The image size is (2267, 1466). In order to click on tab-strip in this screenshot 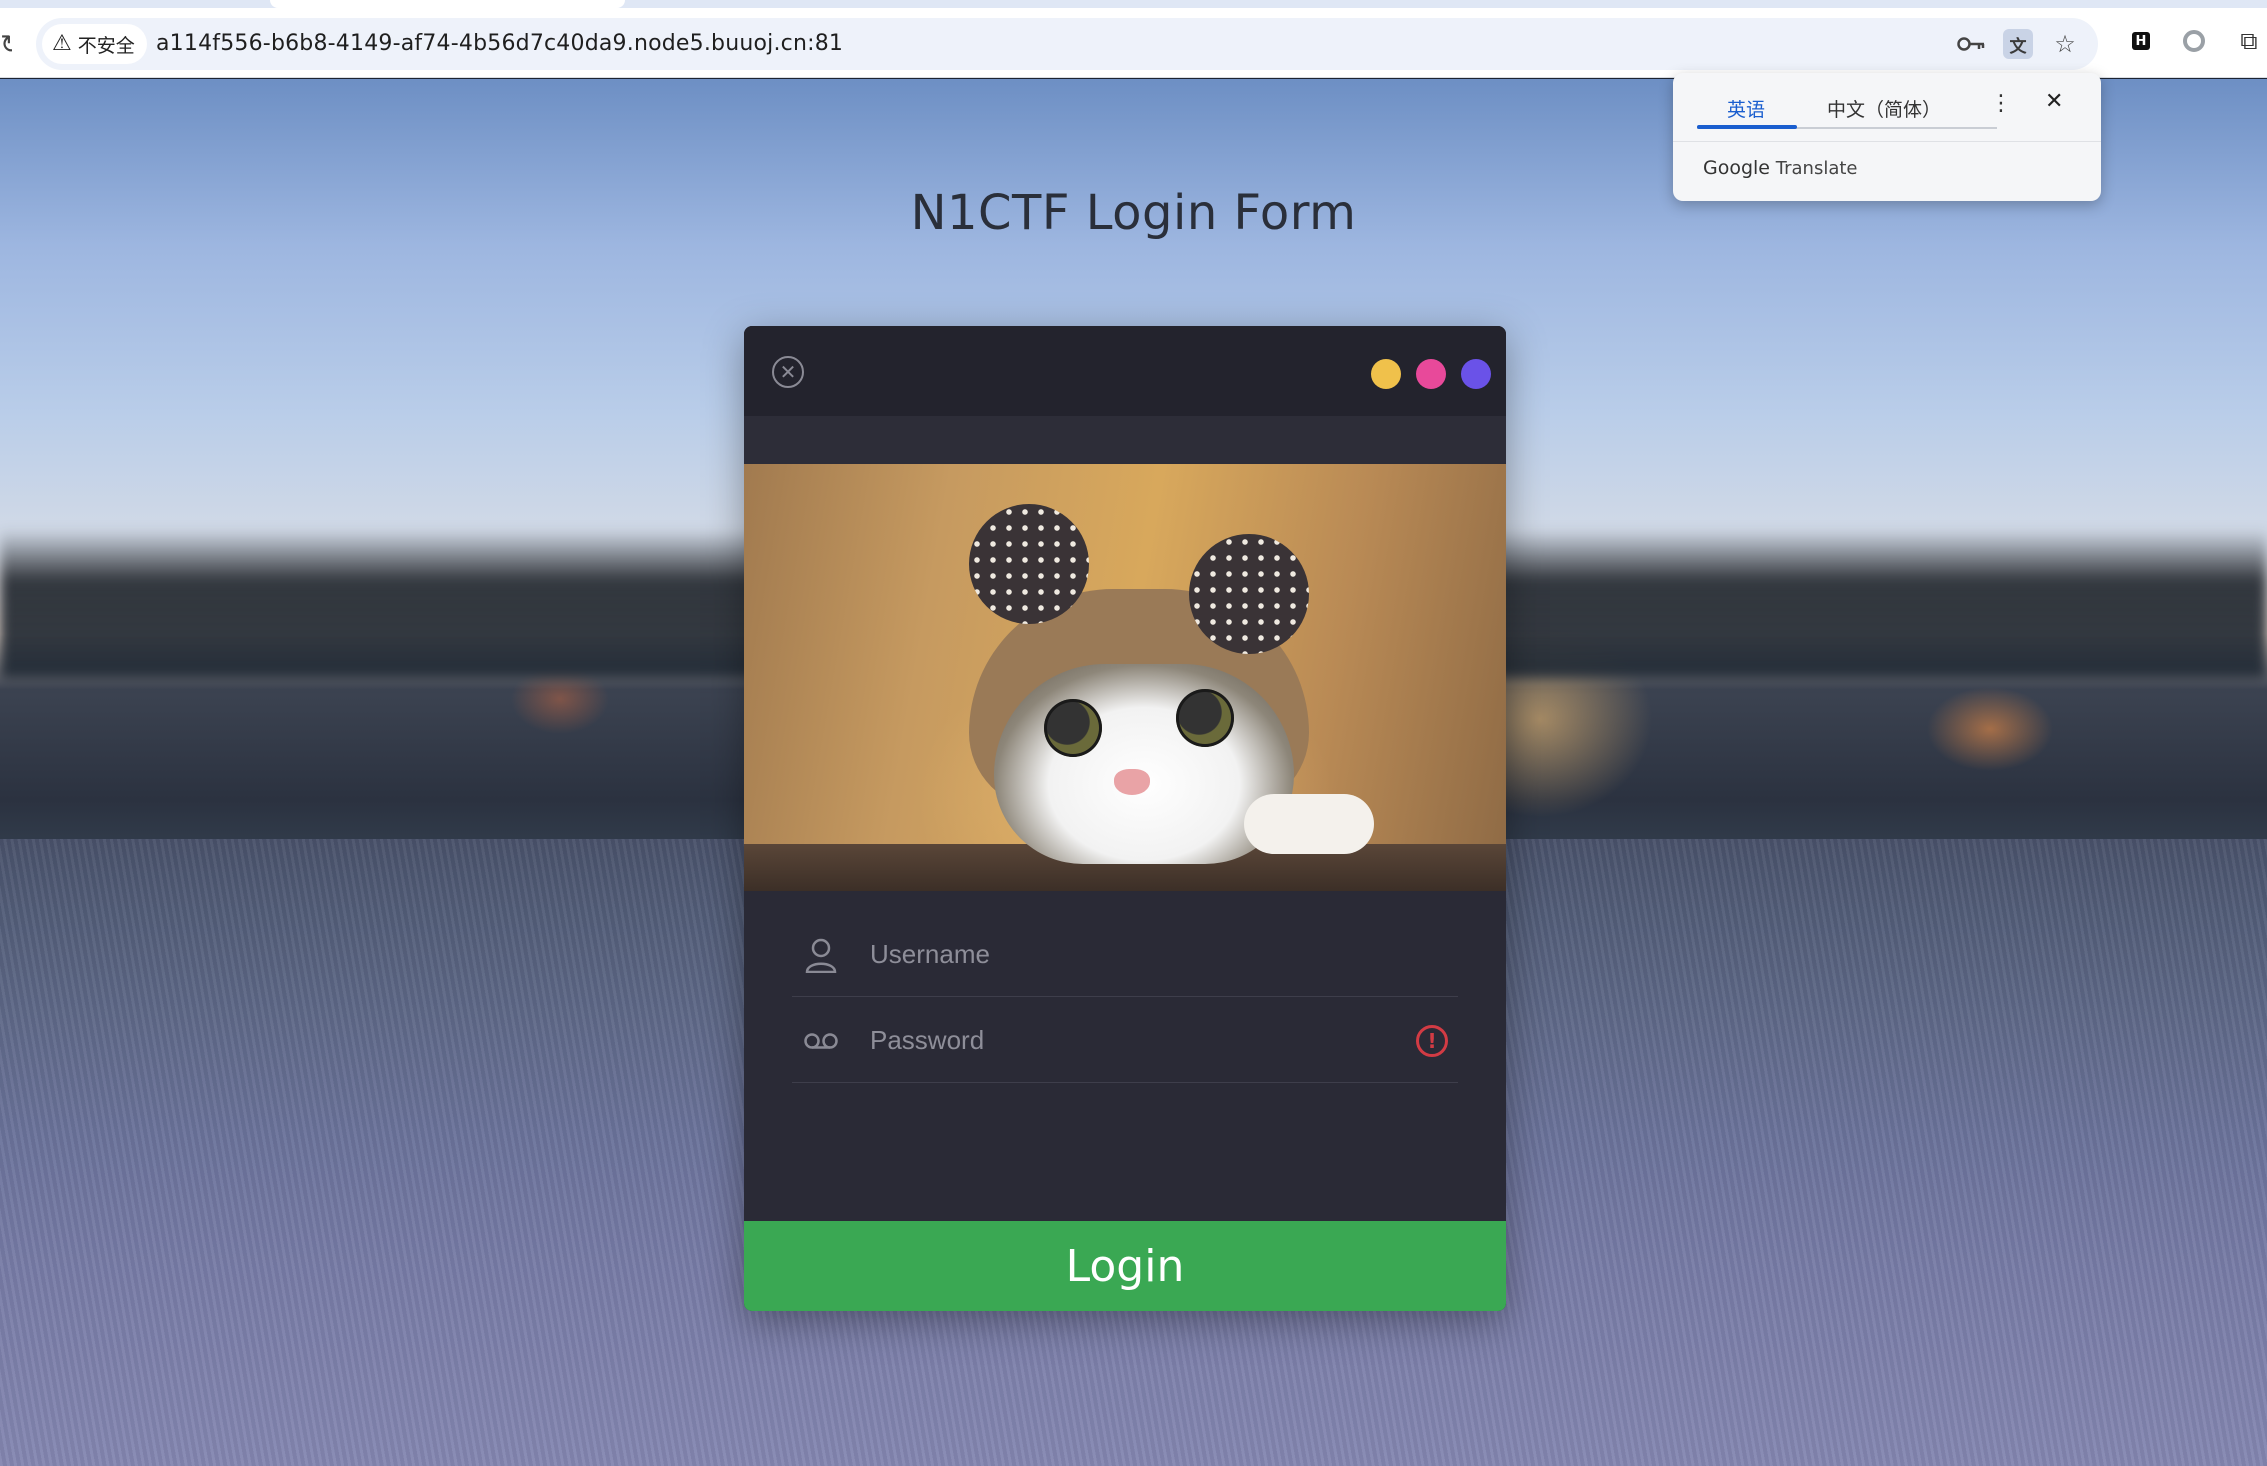, I will do `click(1133, 4)`.